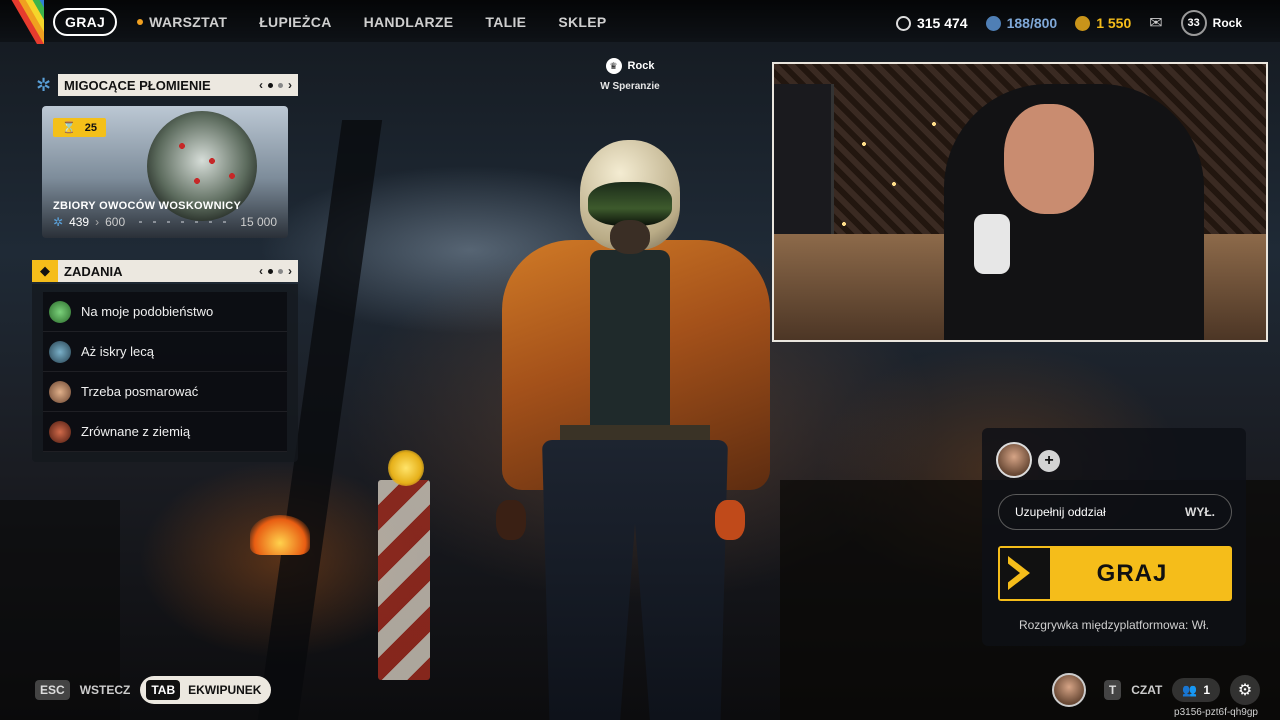  Describe the element at coordinates (91, 128) in the screenshot. I see `event-badge-value: 25` at that location.